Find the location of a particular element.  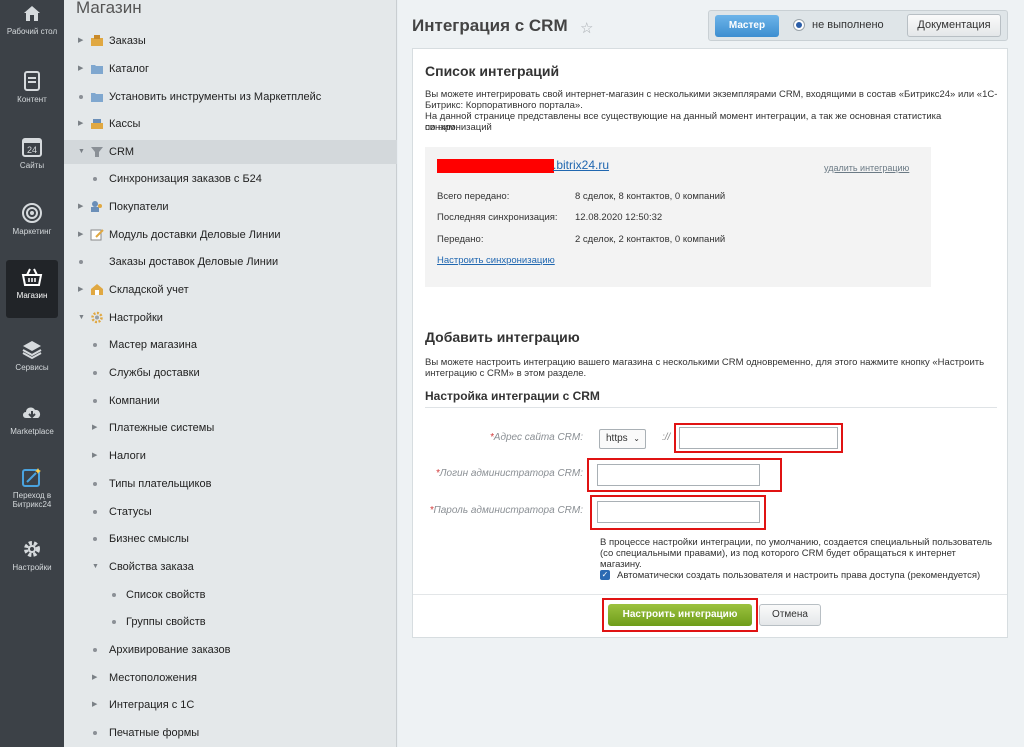

sidebar-item-label: Компании is located at coordinates (134, 401).